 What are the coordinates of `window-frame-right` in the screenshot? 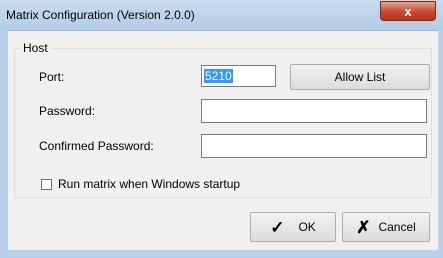 It's located at (440, 144).